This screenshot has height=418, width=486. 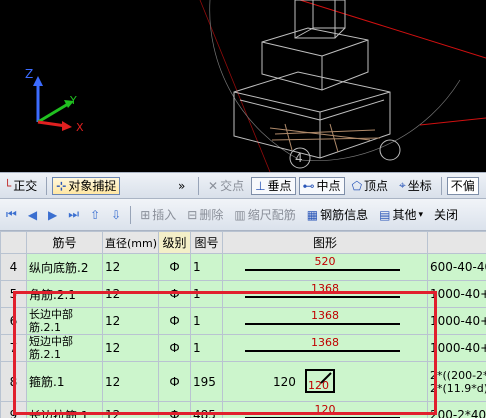 What do you see at coordinates (206, 381) in the screenshot?
I see `shape-no-cell: 195` at bounding box center [206, 381].